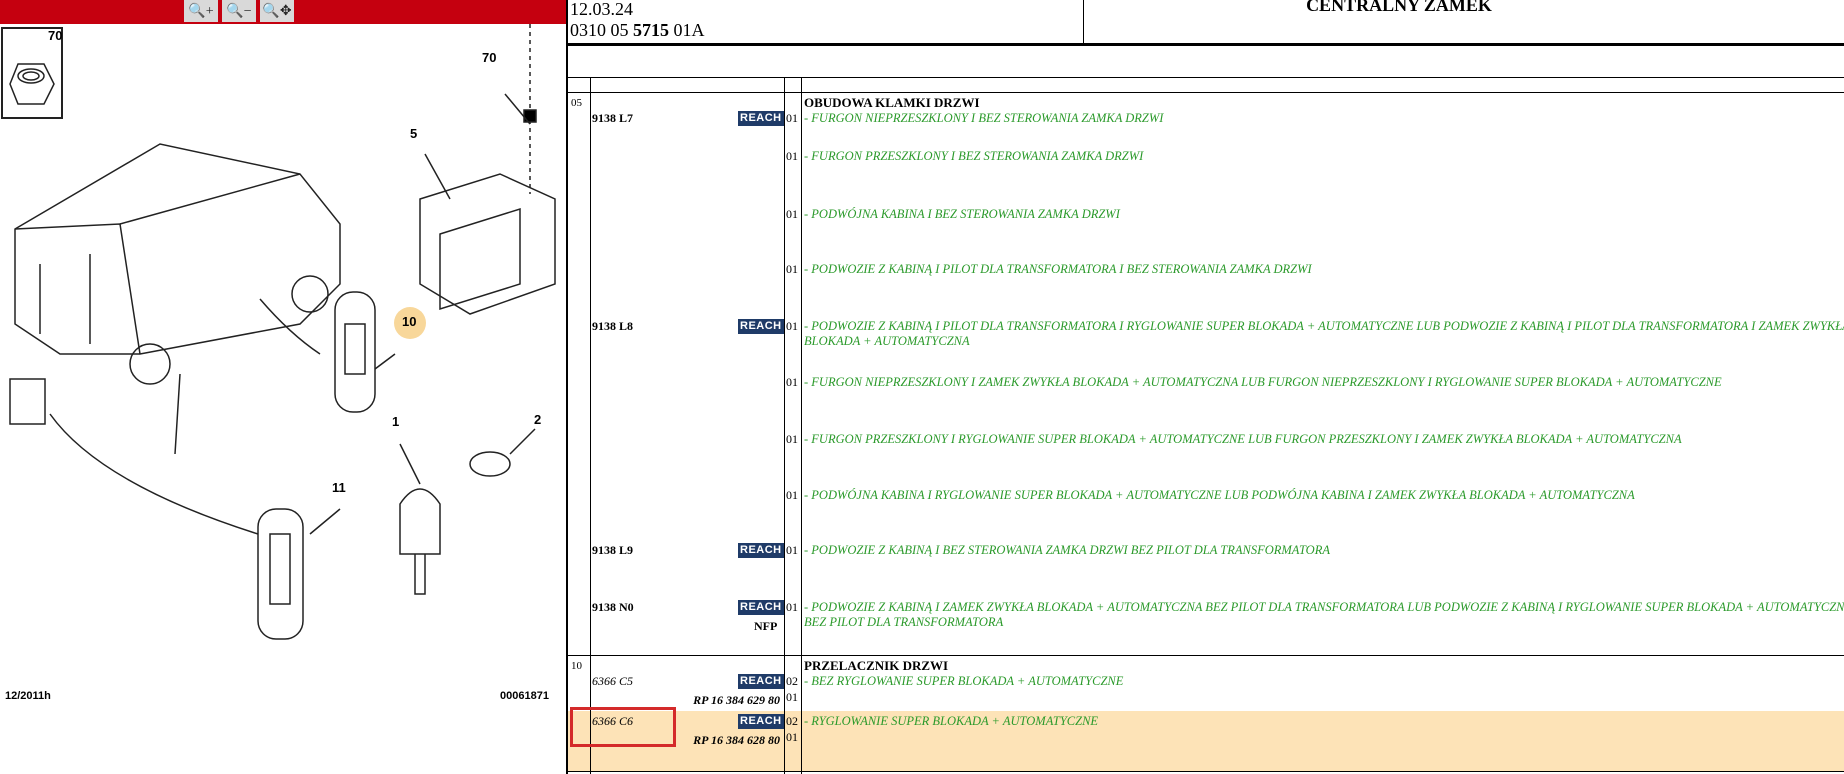 This screenshot has width=1844, height=774. Describe the element at coordinates (395, 421) in the screenshot. I see `callout-1: 1` at that location.